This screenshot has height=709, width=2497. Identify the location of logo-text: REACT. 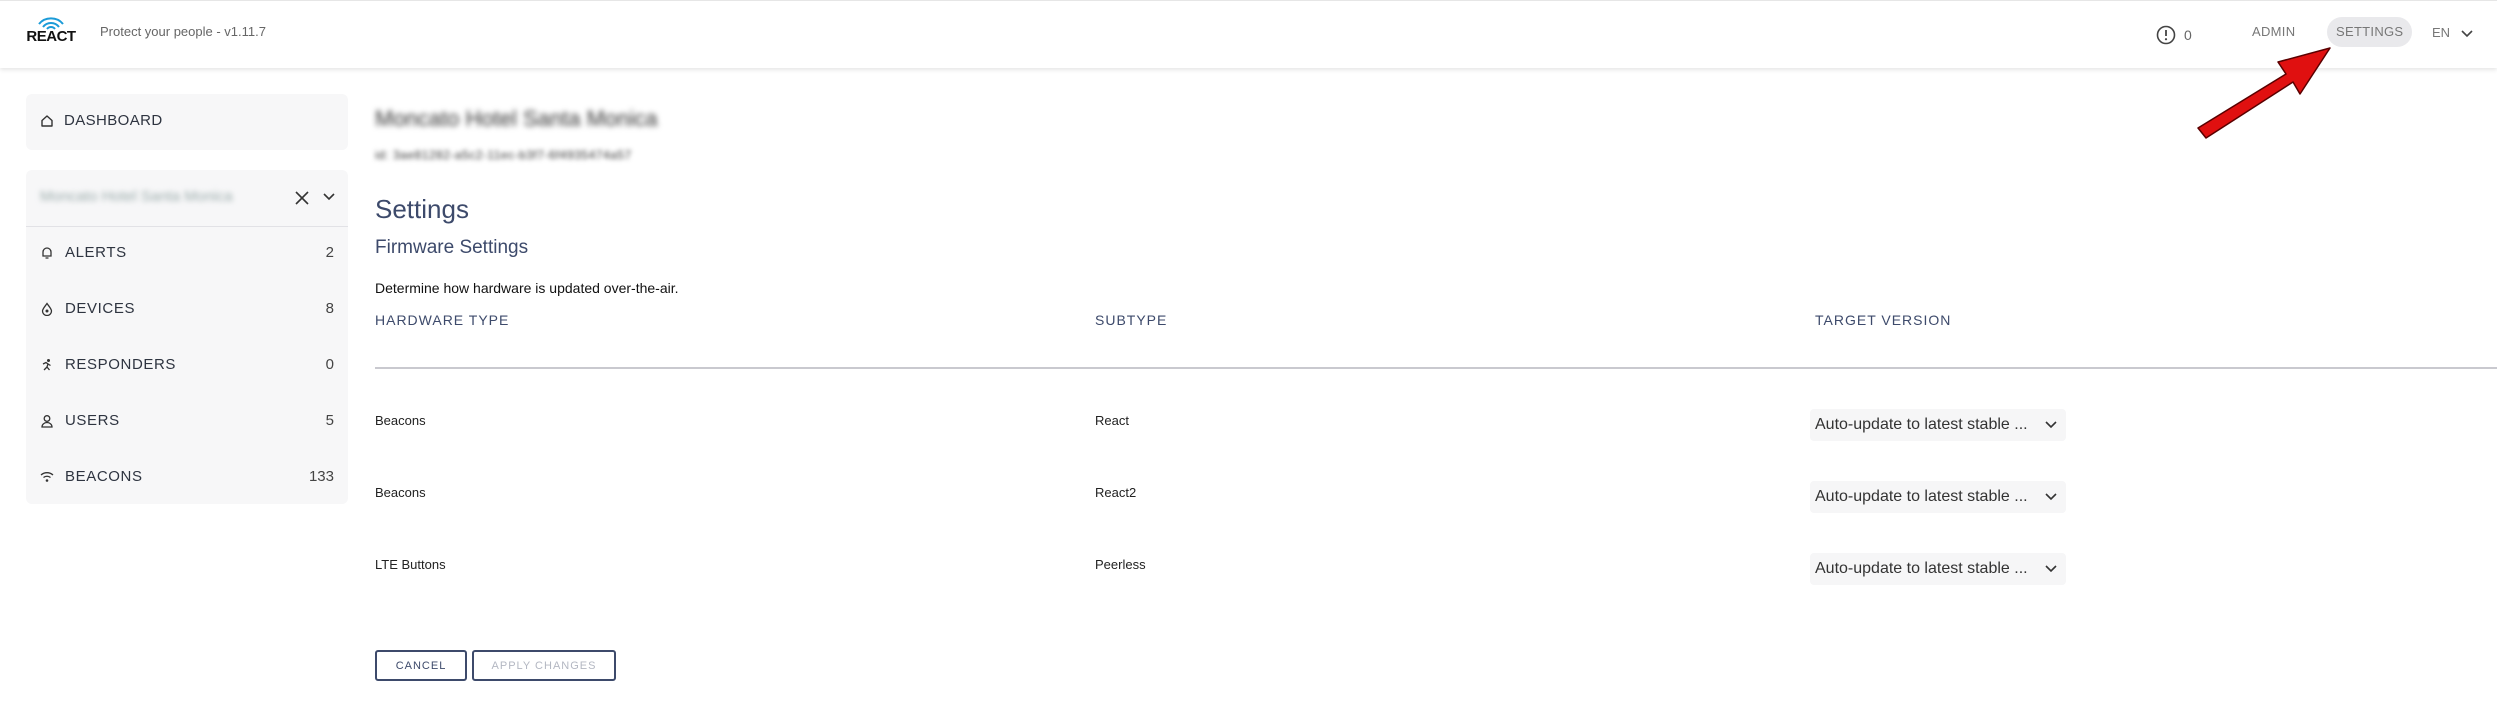
(51, 36).